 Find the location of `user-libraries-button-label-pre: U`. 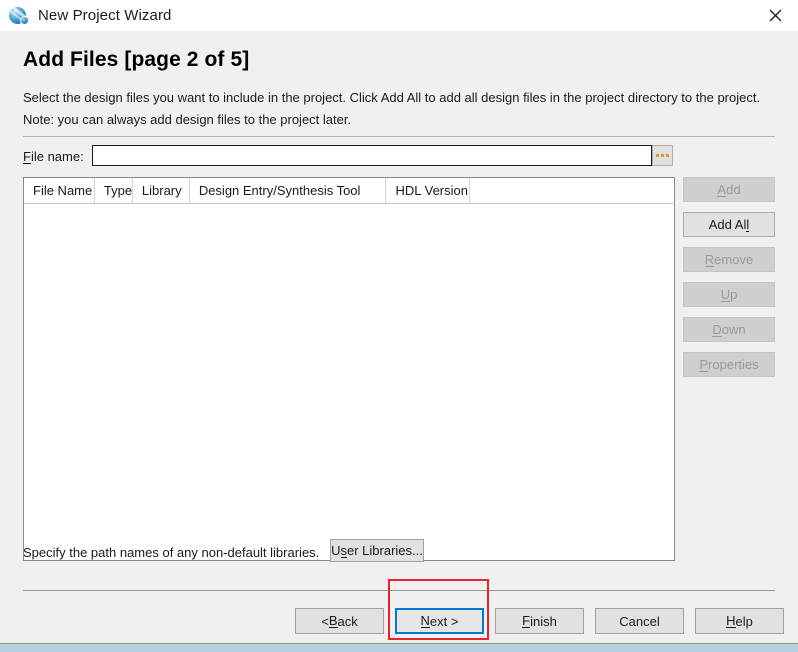

user-libraries-button-label-pre: U is located at coordinates (336, 550).